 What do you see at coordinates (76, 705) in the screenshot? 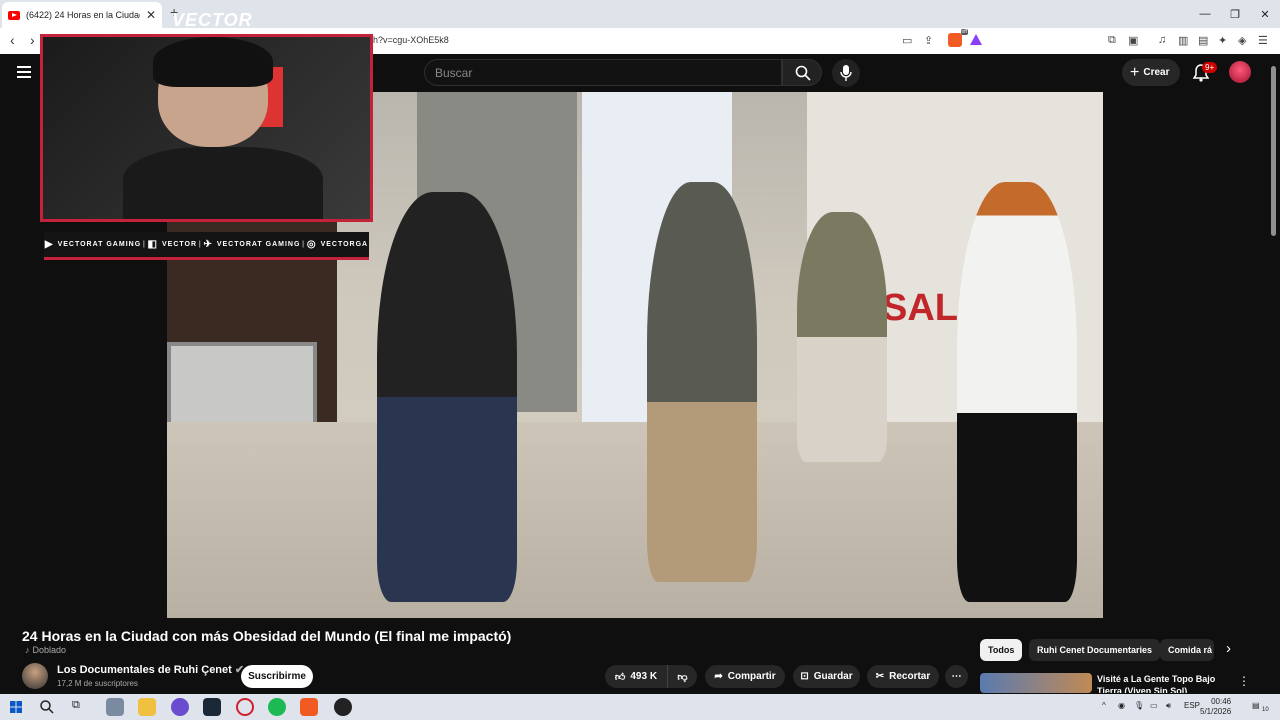
I see `task-view-icon: ⧉` at bounding box center [76, 705].